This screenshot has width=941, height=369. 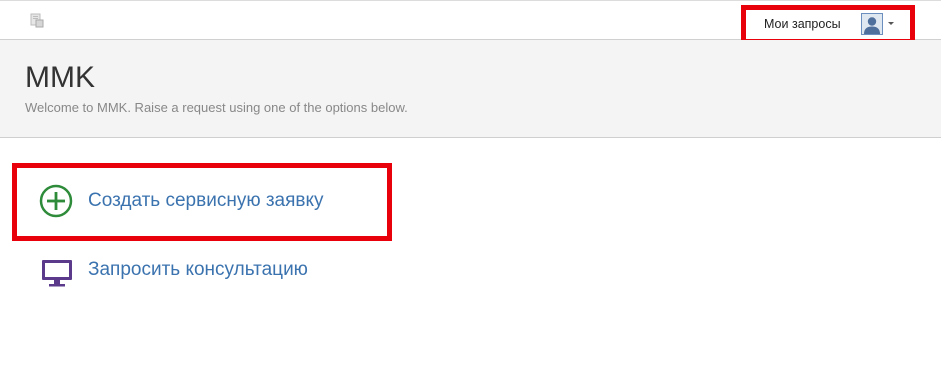 I want to click on user-menu-area: Мои запросы, so click(x=828, y=24).